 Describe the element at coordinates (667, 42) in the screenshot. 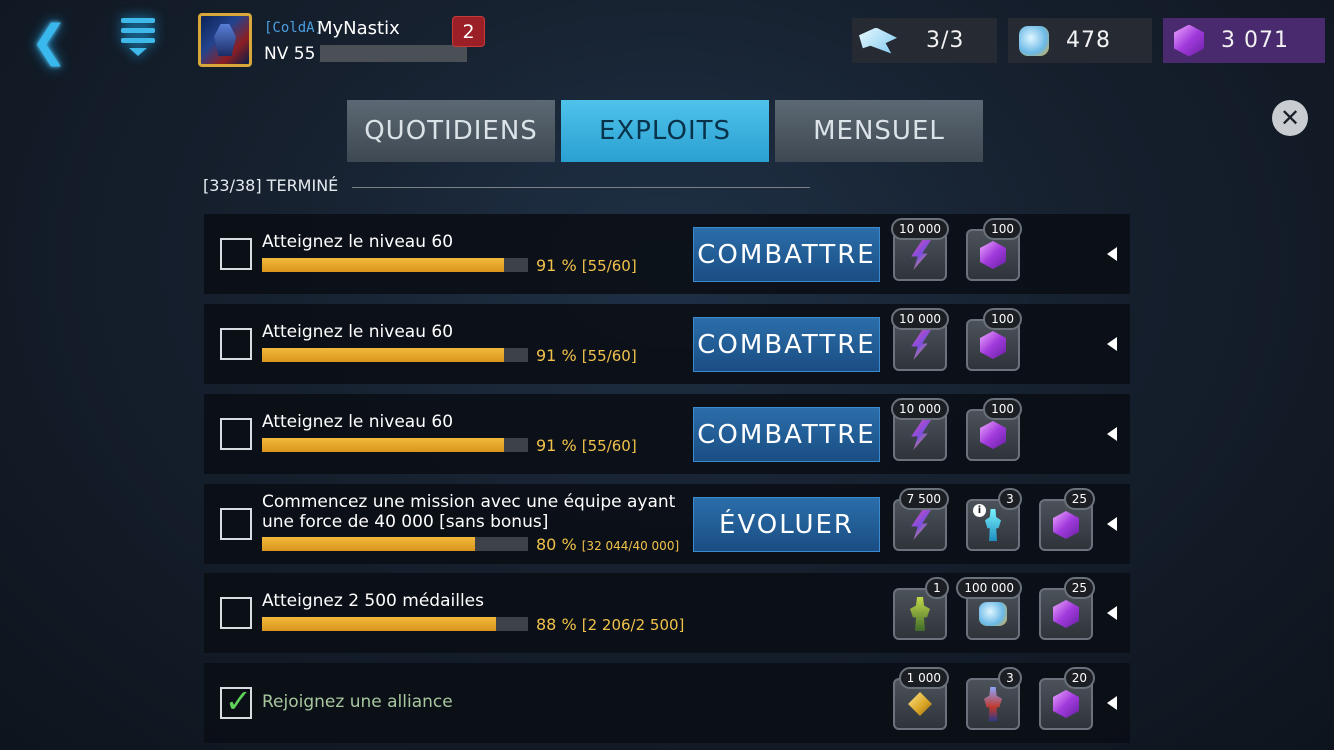

I see `top-bar: ❮ [ColdA] MyNastix NV 55 2 3/3 478 3 071` at that location.